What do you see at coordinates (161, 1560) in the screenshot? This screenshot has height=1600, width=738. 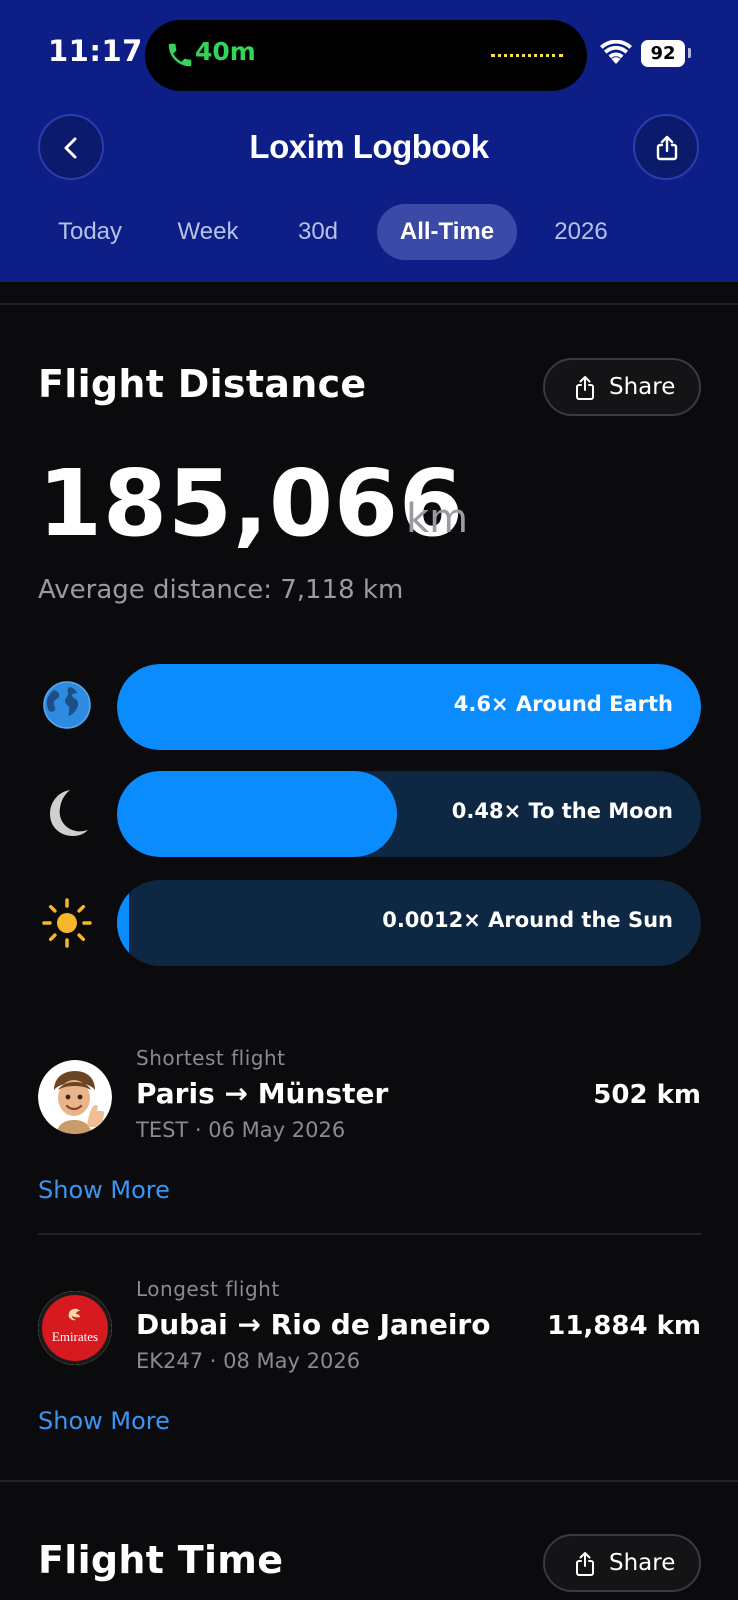 I see `flight-time-title: Flight Time` at bounding box center [161, 1560].